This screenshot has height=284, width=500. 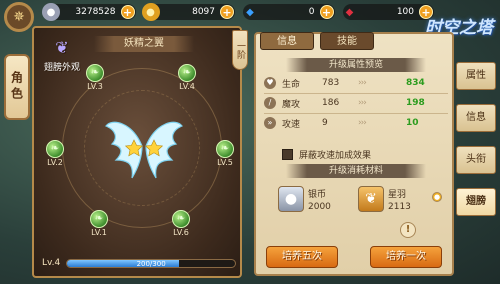 I want to click on stat-new: 198, so click(x=415, y=103).